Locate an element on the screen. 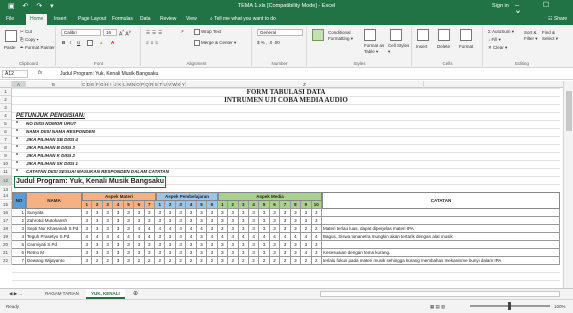 Image resolution: width=573 pixels, height=313 pixels. row-header: 18 is located at coordinates (6, 229).